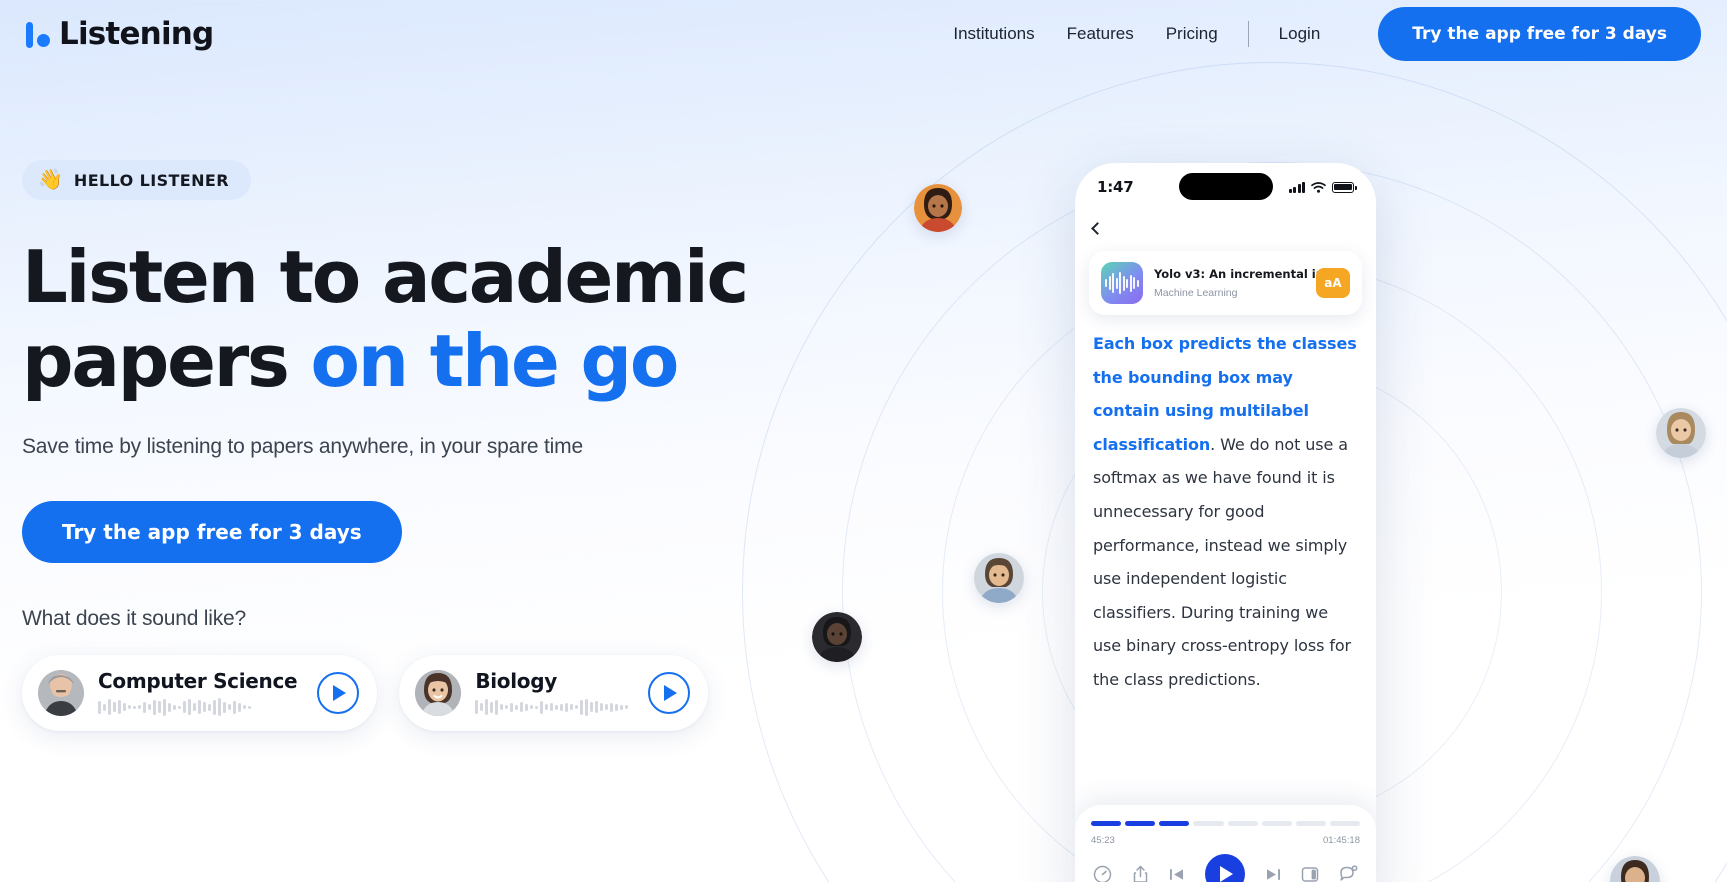 The image size is (1727, 882). What do you see at coordinates (1318, 187) in the screenshot?
I see `wifi-icon` at bounding box center [1318, 187].